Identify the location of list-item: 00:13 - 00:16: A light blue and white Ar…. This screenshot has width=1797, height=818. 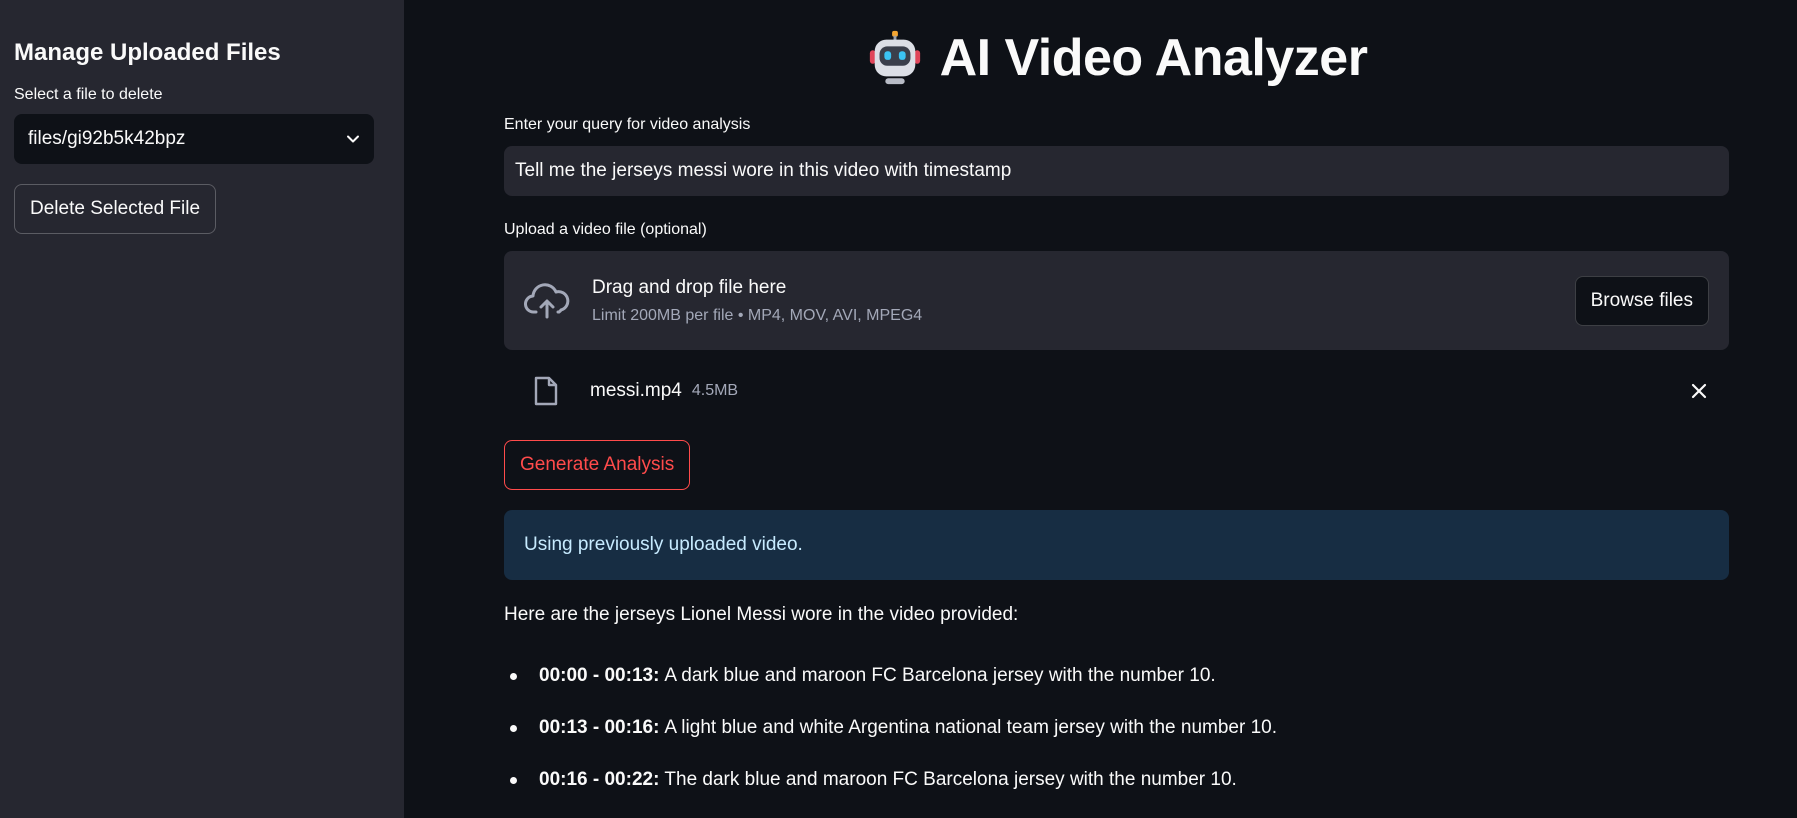
(890, 728).